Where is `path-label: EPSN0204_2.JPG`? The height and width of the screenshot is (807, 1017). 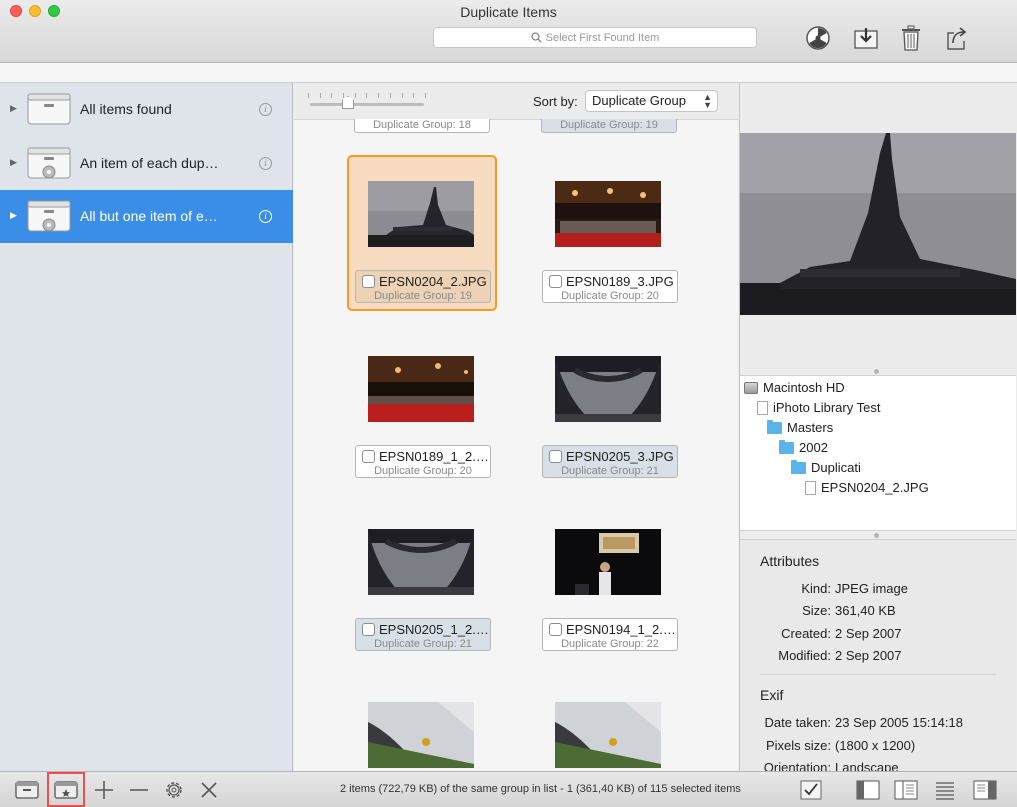 path-label: EPSN0204_2.JPG is located at coordinates (875, 487).